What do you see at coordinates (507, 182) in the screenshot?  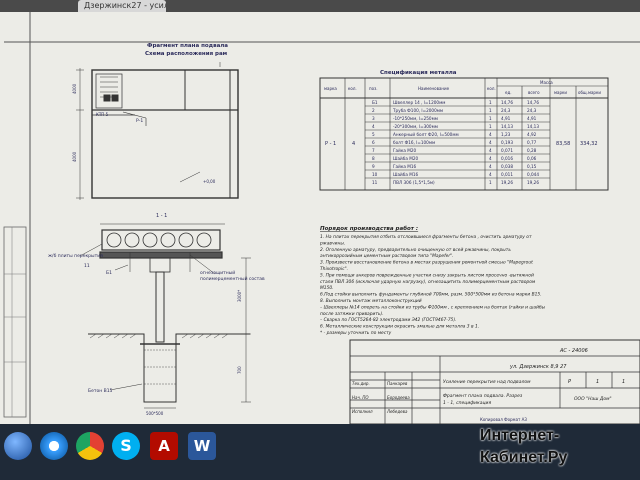 I see `spec-cell-ed: 19,26` at bounding box center [507, 182].